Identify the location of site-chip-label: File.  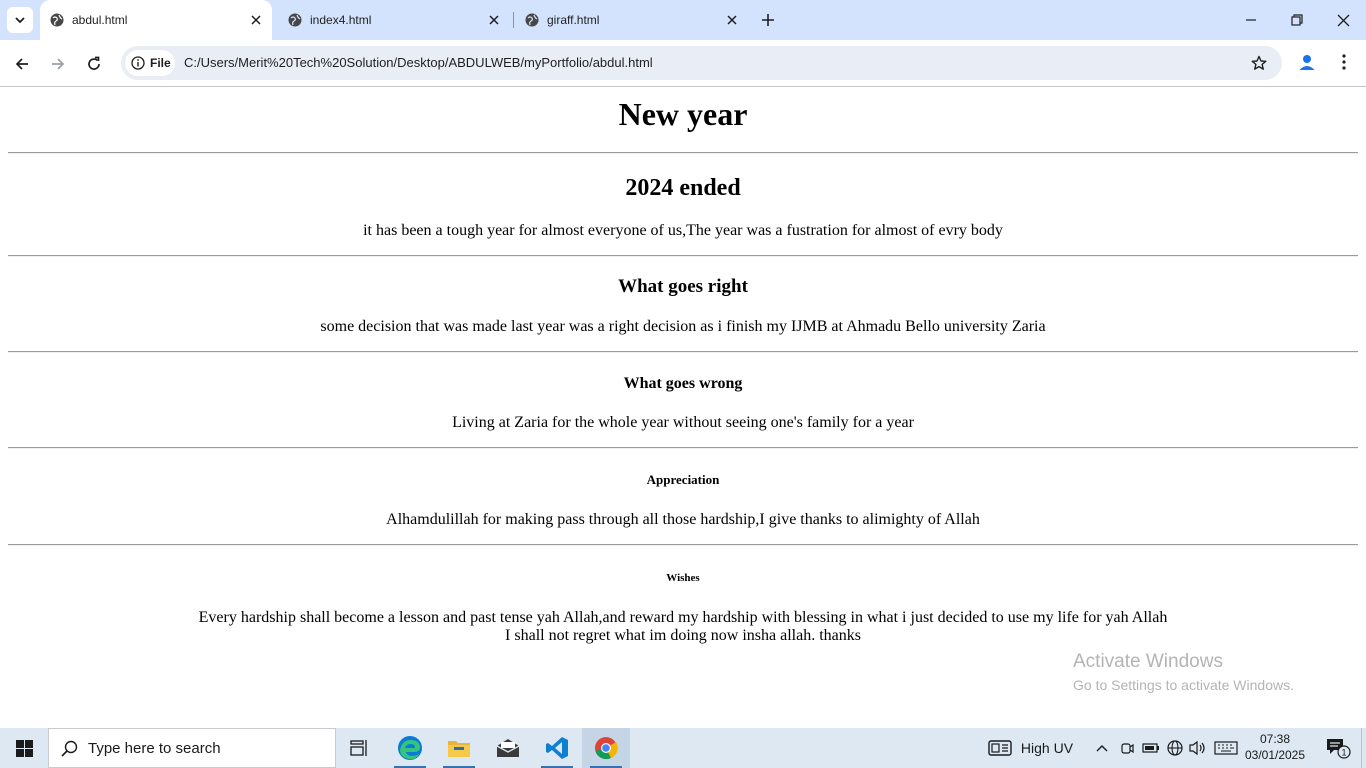
(160, 63).